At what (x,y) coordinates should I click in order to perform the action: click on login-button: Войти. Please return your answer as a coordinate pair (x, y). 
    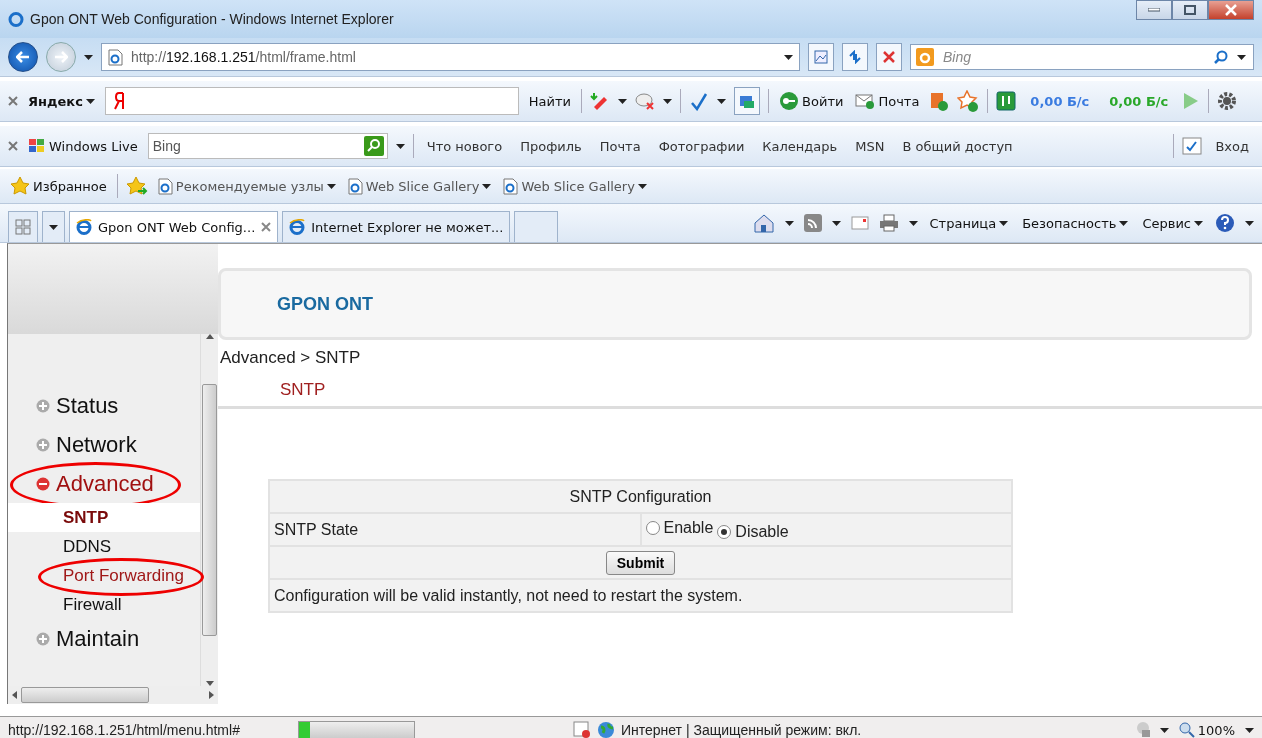
    Looking at the image, I should click on (811, 101).